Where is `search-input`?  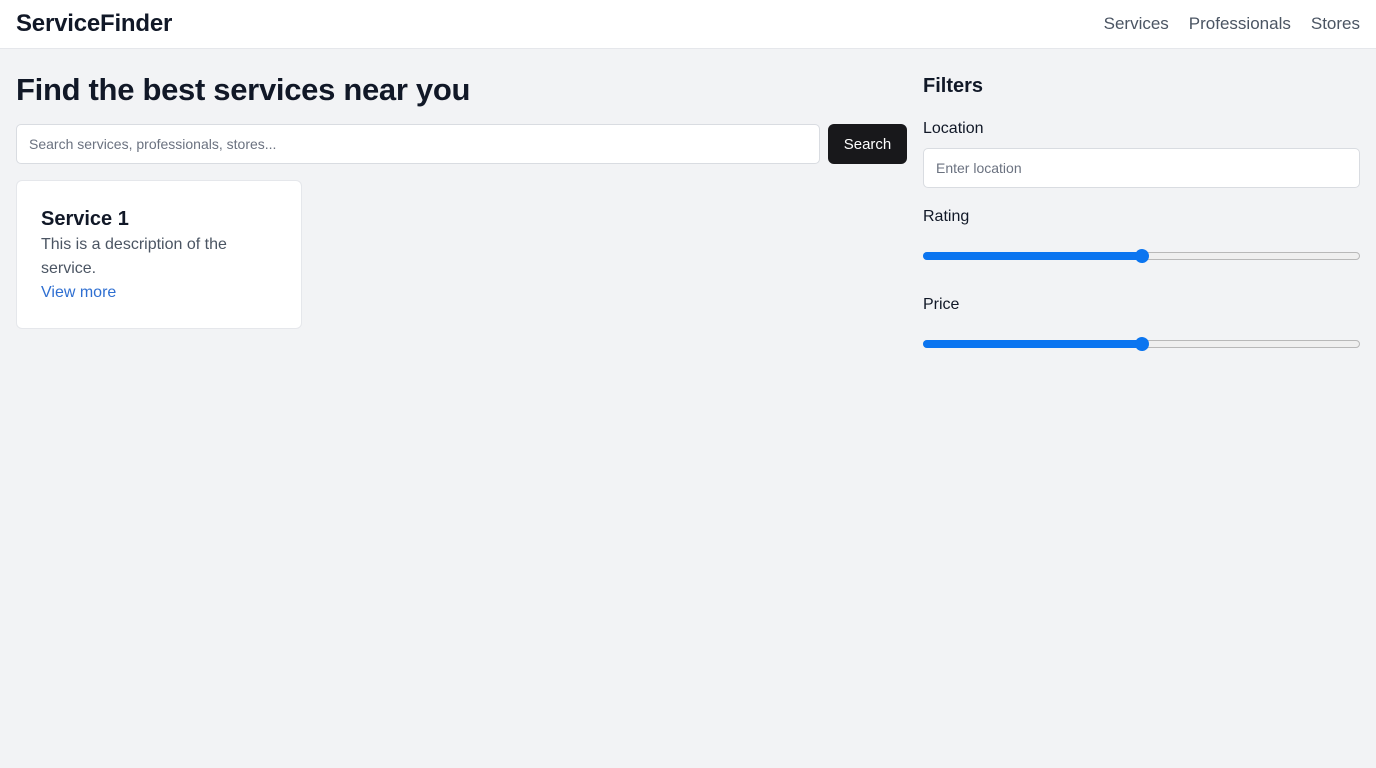
search-input is located at coordinates (418, 144).